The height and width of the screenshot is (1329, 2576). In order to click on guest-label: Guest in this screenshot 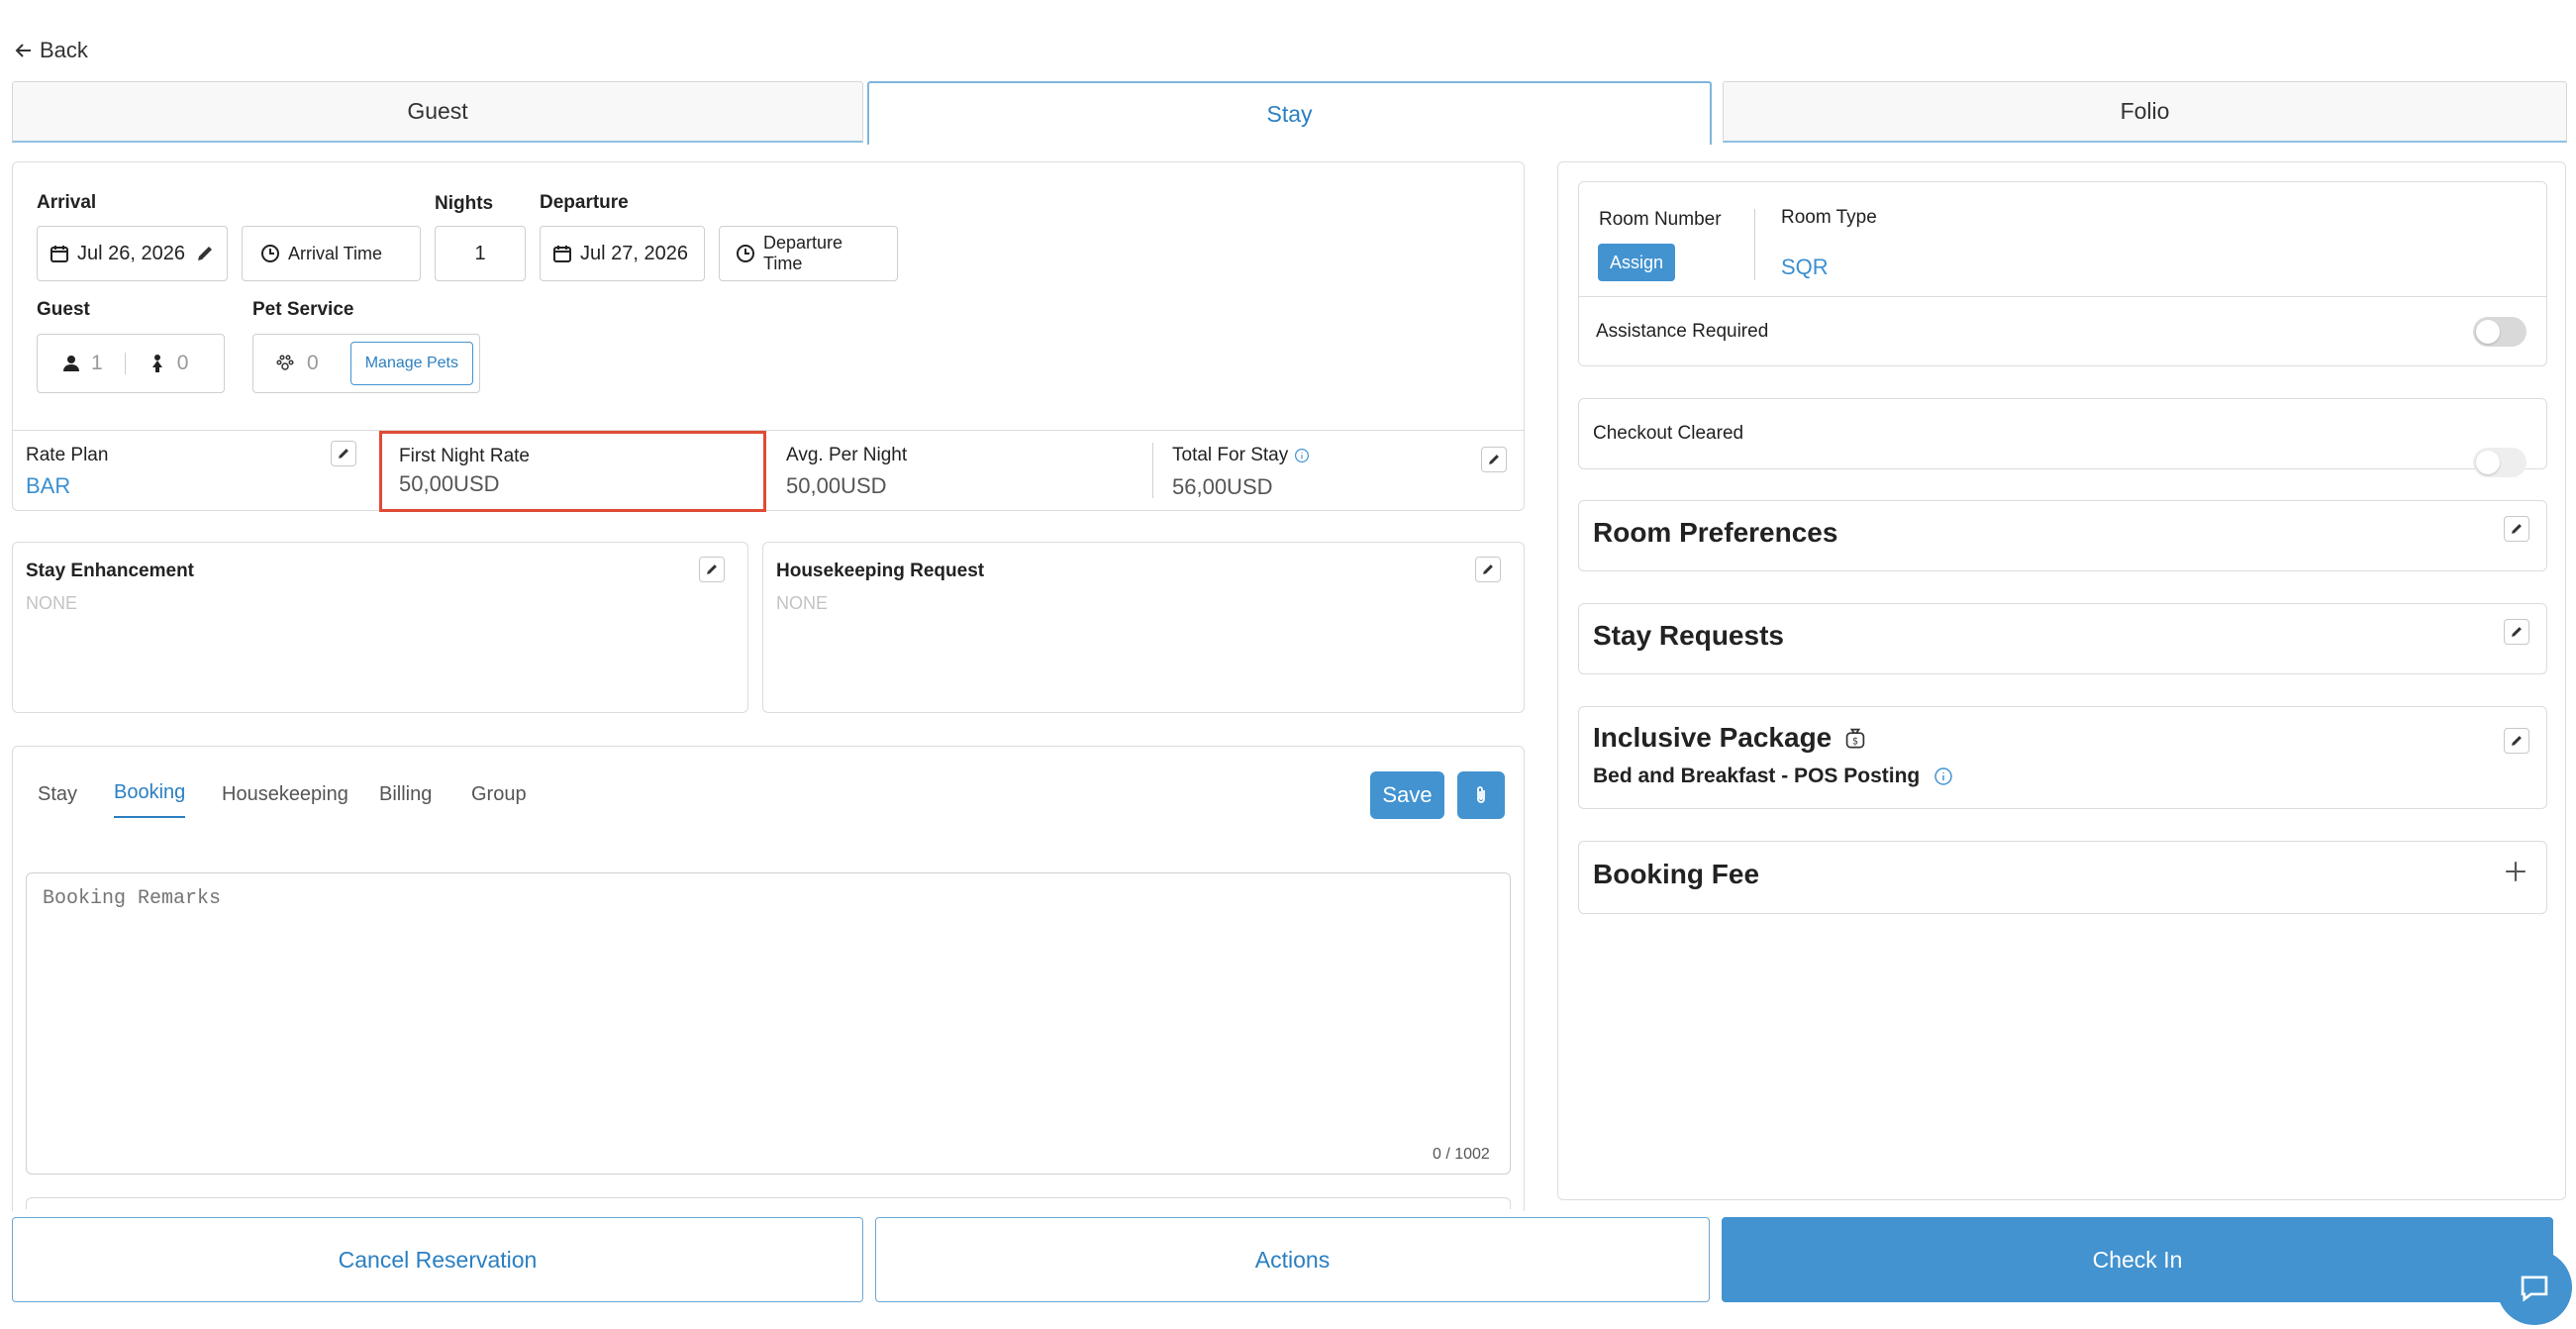, I will do `click(64, 309)`.